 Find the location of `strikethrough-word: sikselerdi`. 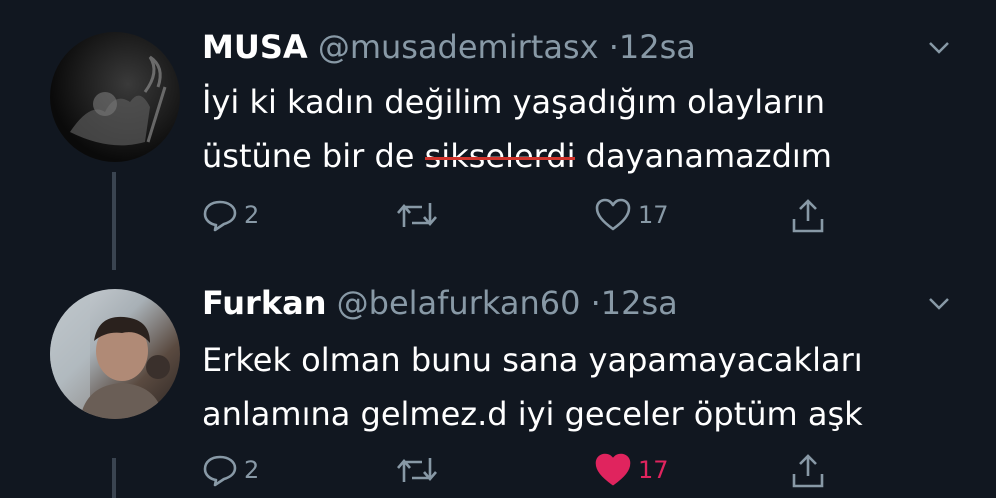

strikethrough-word: sikselerdi is located at coordinates (500, 156).